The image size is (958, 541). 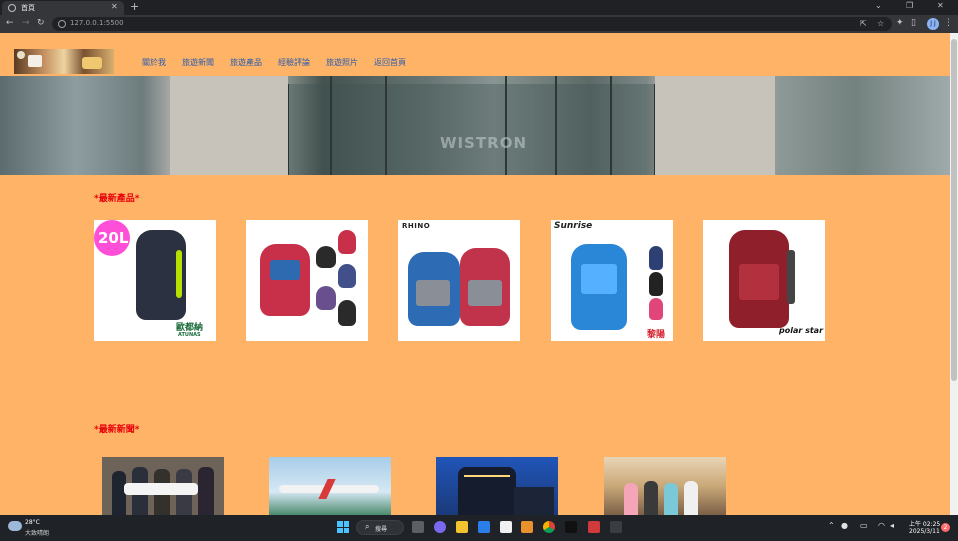 What do you see at coordinates (155, 280) in the screenshot?
I see `product-card: 20L 歐都納 ATUNAS` at bounding box center [155, 280].